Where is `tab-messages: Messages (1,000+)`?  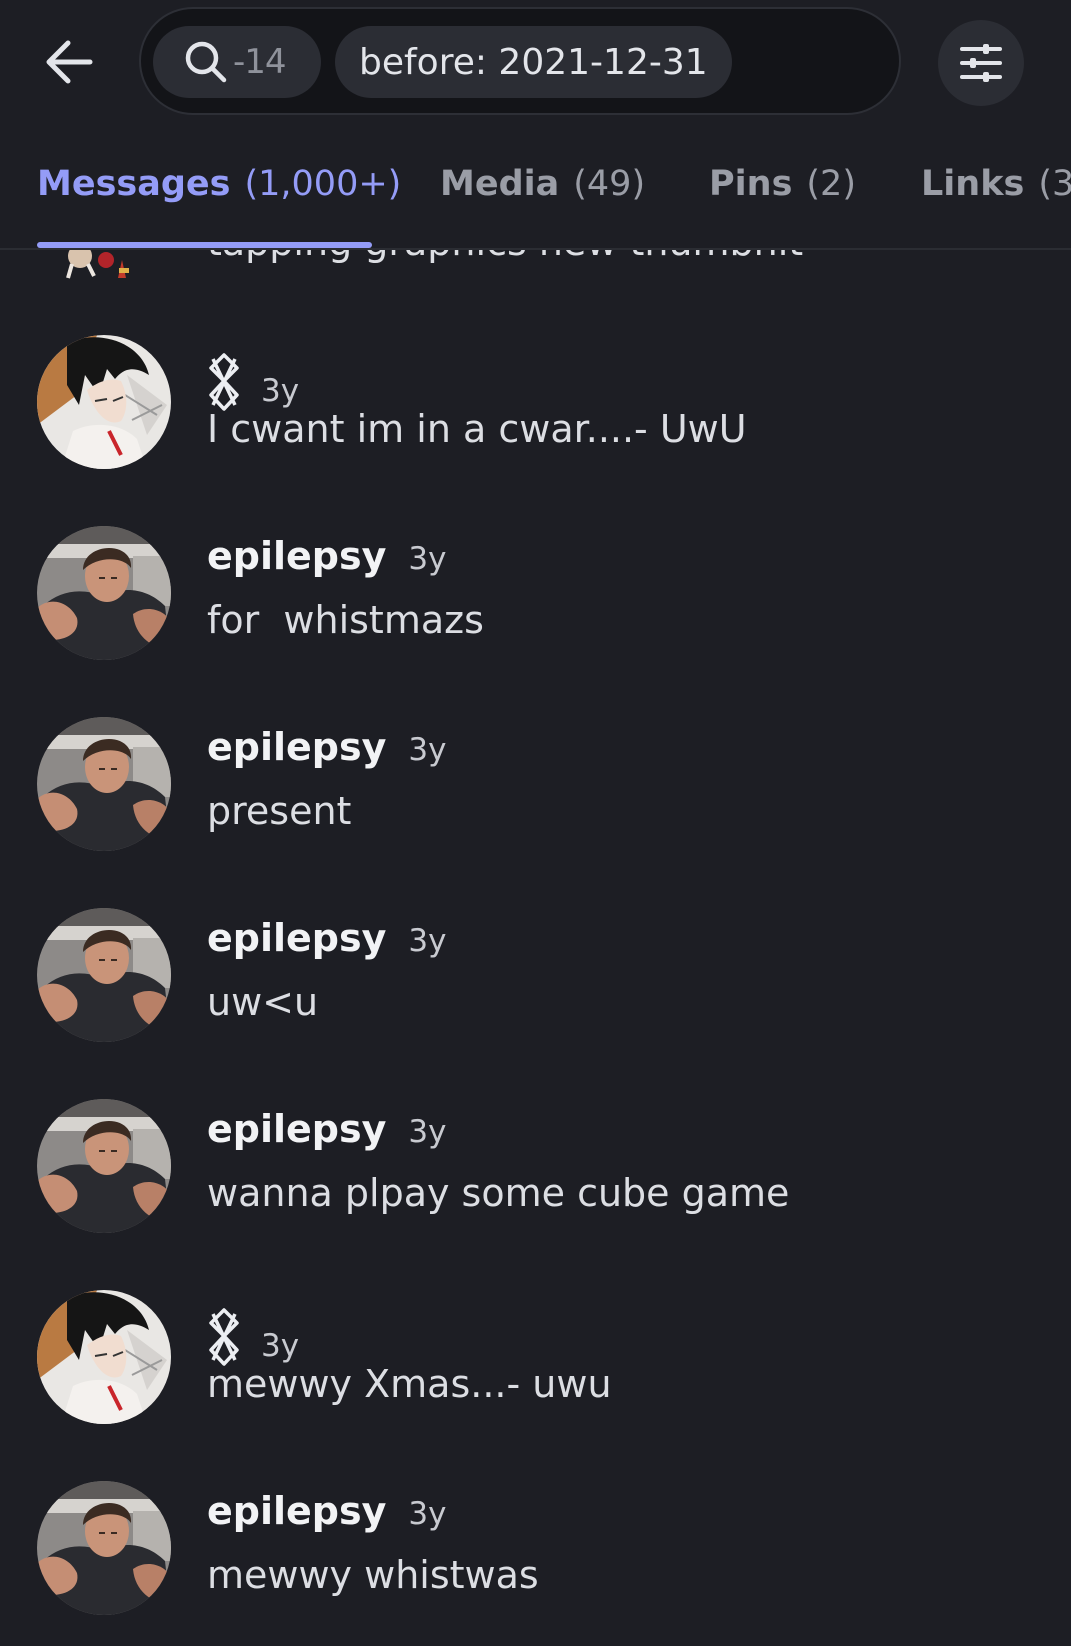 tab-messages: Messages (1,000+) is located at coordinates (219, 184).